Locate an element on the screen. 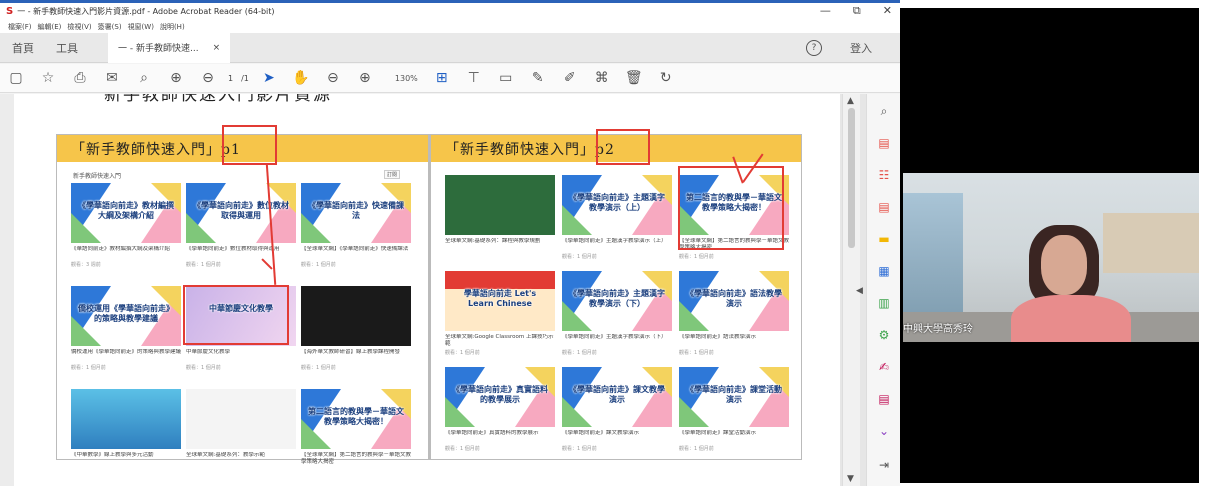 This screenshot has height=486, width=1208. hand-icon: ✋ is located at coordinates (301, 78).